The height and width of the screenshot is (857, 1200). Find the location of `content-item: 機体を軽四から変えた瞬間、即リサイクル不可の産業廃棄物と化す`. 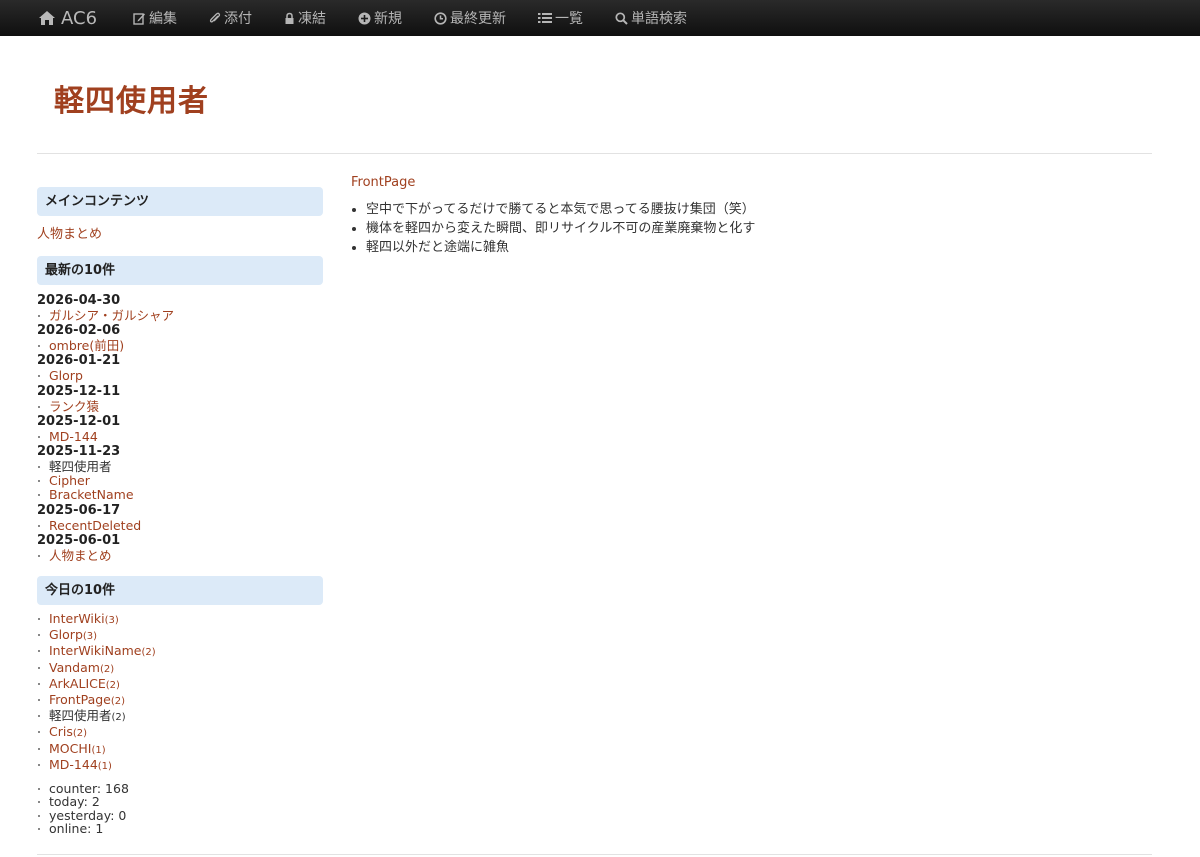

content-item: 機体を軽四から変えた瞬間、即リサイクル不可の産業廃棄物と化す is located at coordinates (753, 228).